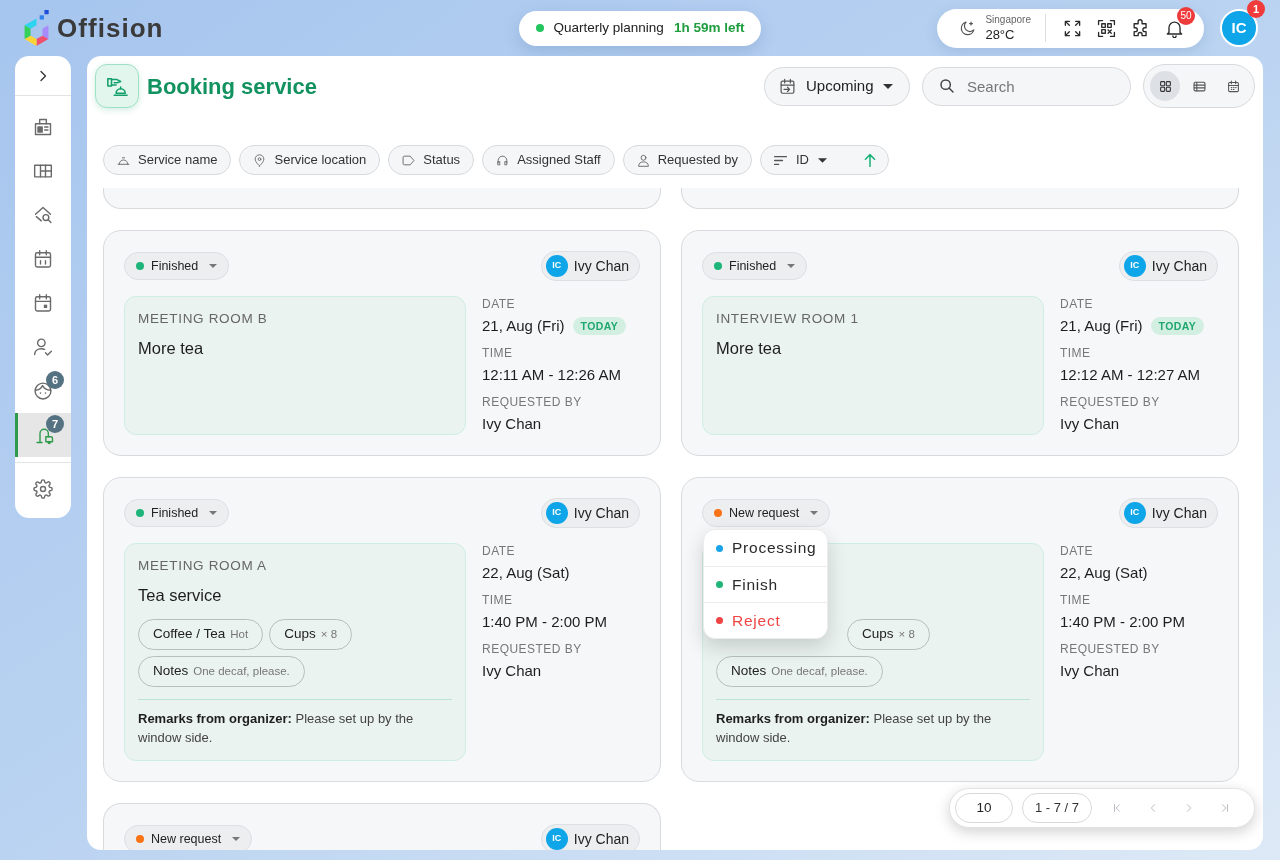 The width and height of the screenshot is (1280, 860). What do you see at coordinates (1008, 20) in the screenshot?
I see `city-name: Singapore` at bounding box center [1008, 20].